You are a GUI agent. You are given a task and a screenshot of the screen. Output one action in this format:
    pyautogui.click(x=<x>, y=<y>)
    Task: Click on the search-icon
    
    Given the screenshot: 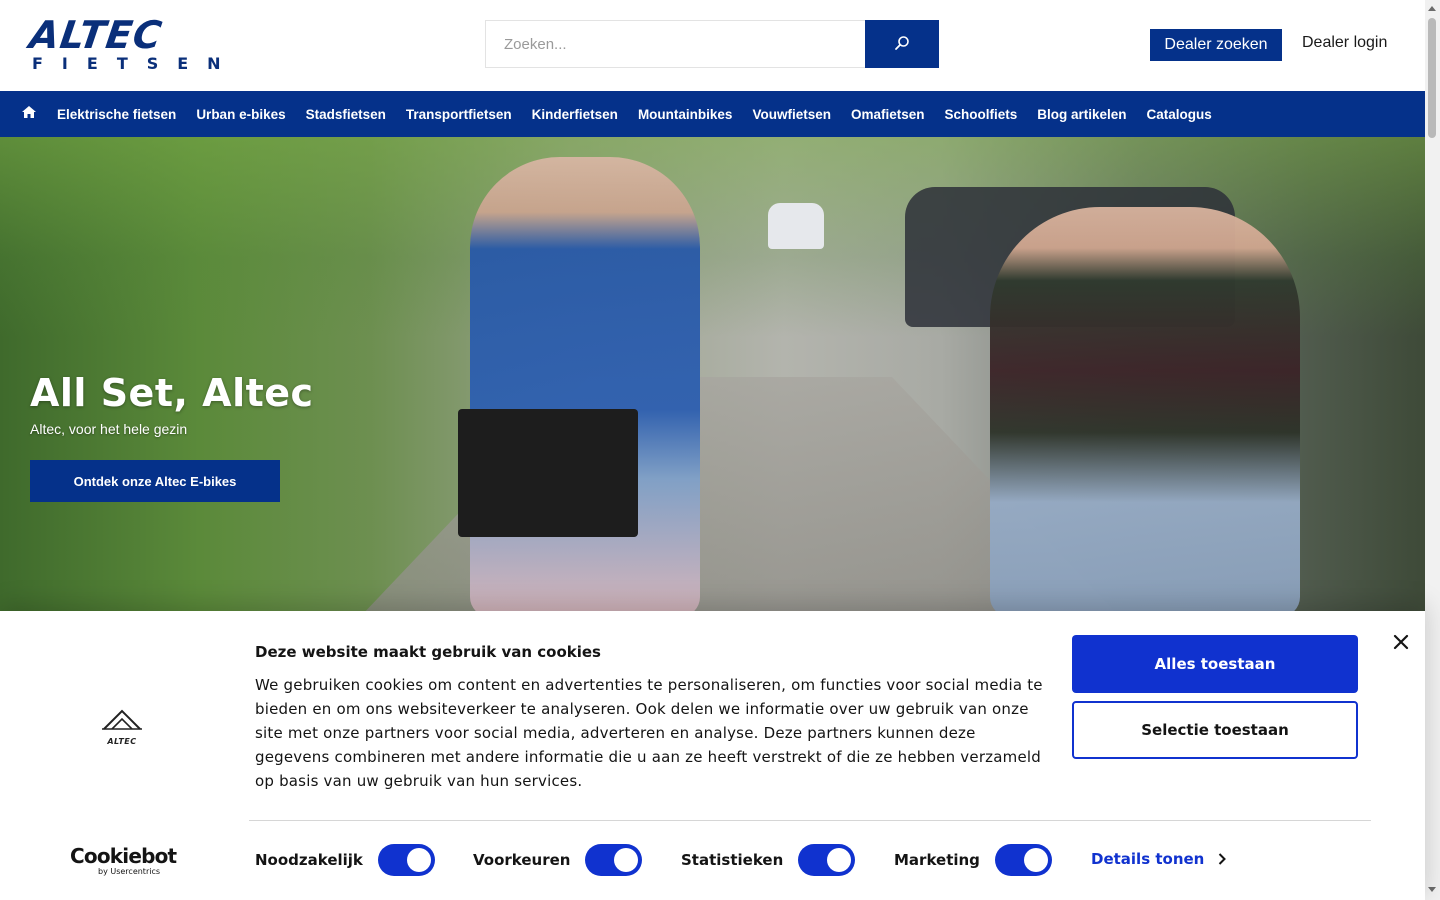 What is the action you would take?
    pyautogui.click(x=902, y=44)
    